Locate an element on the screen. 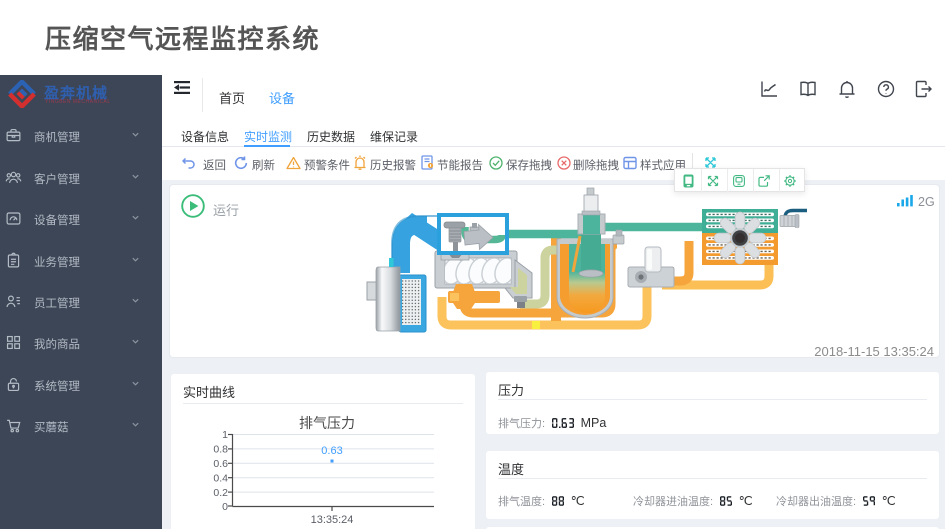 The image size is (945, 529). svg-text: 0.63 is located at coordinates (331, 451).